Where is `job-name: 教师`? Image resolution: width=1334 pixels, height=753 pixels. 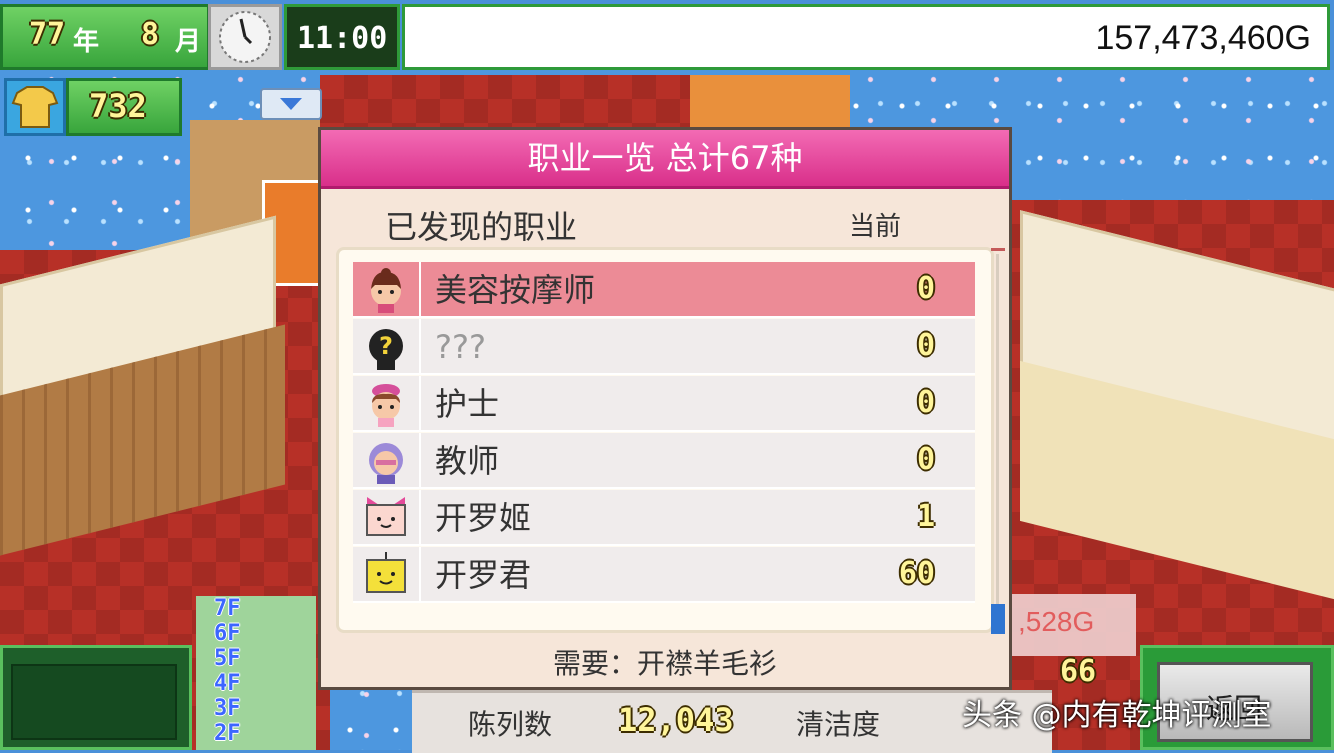 job-name: 教师 is located at coordinates (467, 461).